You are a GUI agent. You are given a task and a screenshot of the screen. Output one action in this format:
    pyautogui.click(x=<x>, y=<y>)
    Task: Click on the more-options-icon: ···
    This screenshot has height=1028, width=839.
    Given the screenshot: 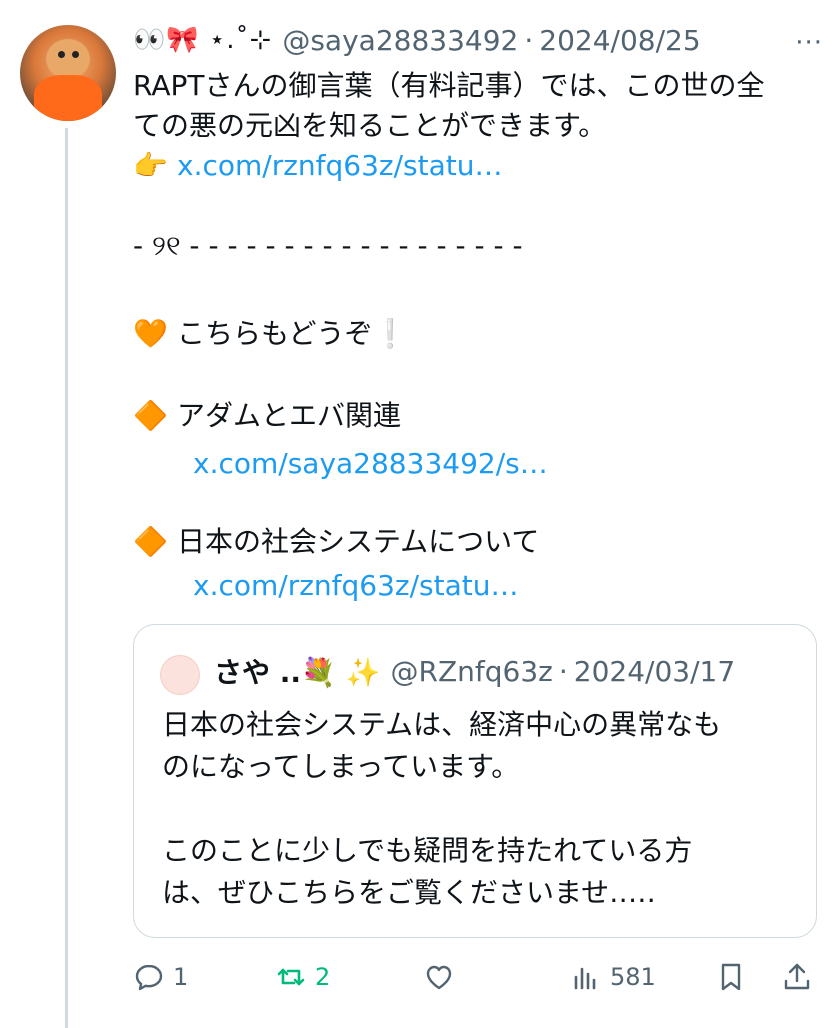 What is the action you would take?
    pyautogui.click(x=809, y=43)
    